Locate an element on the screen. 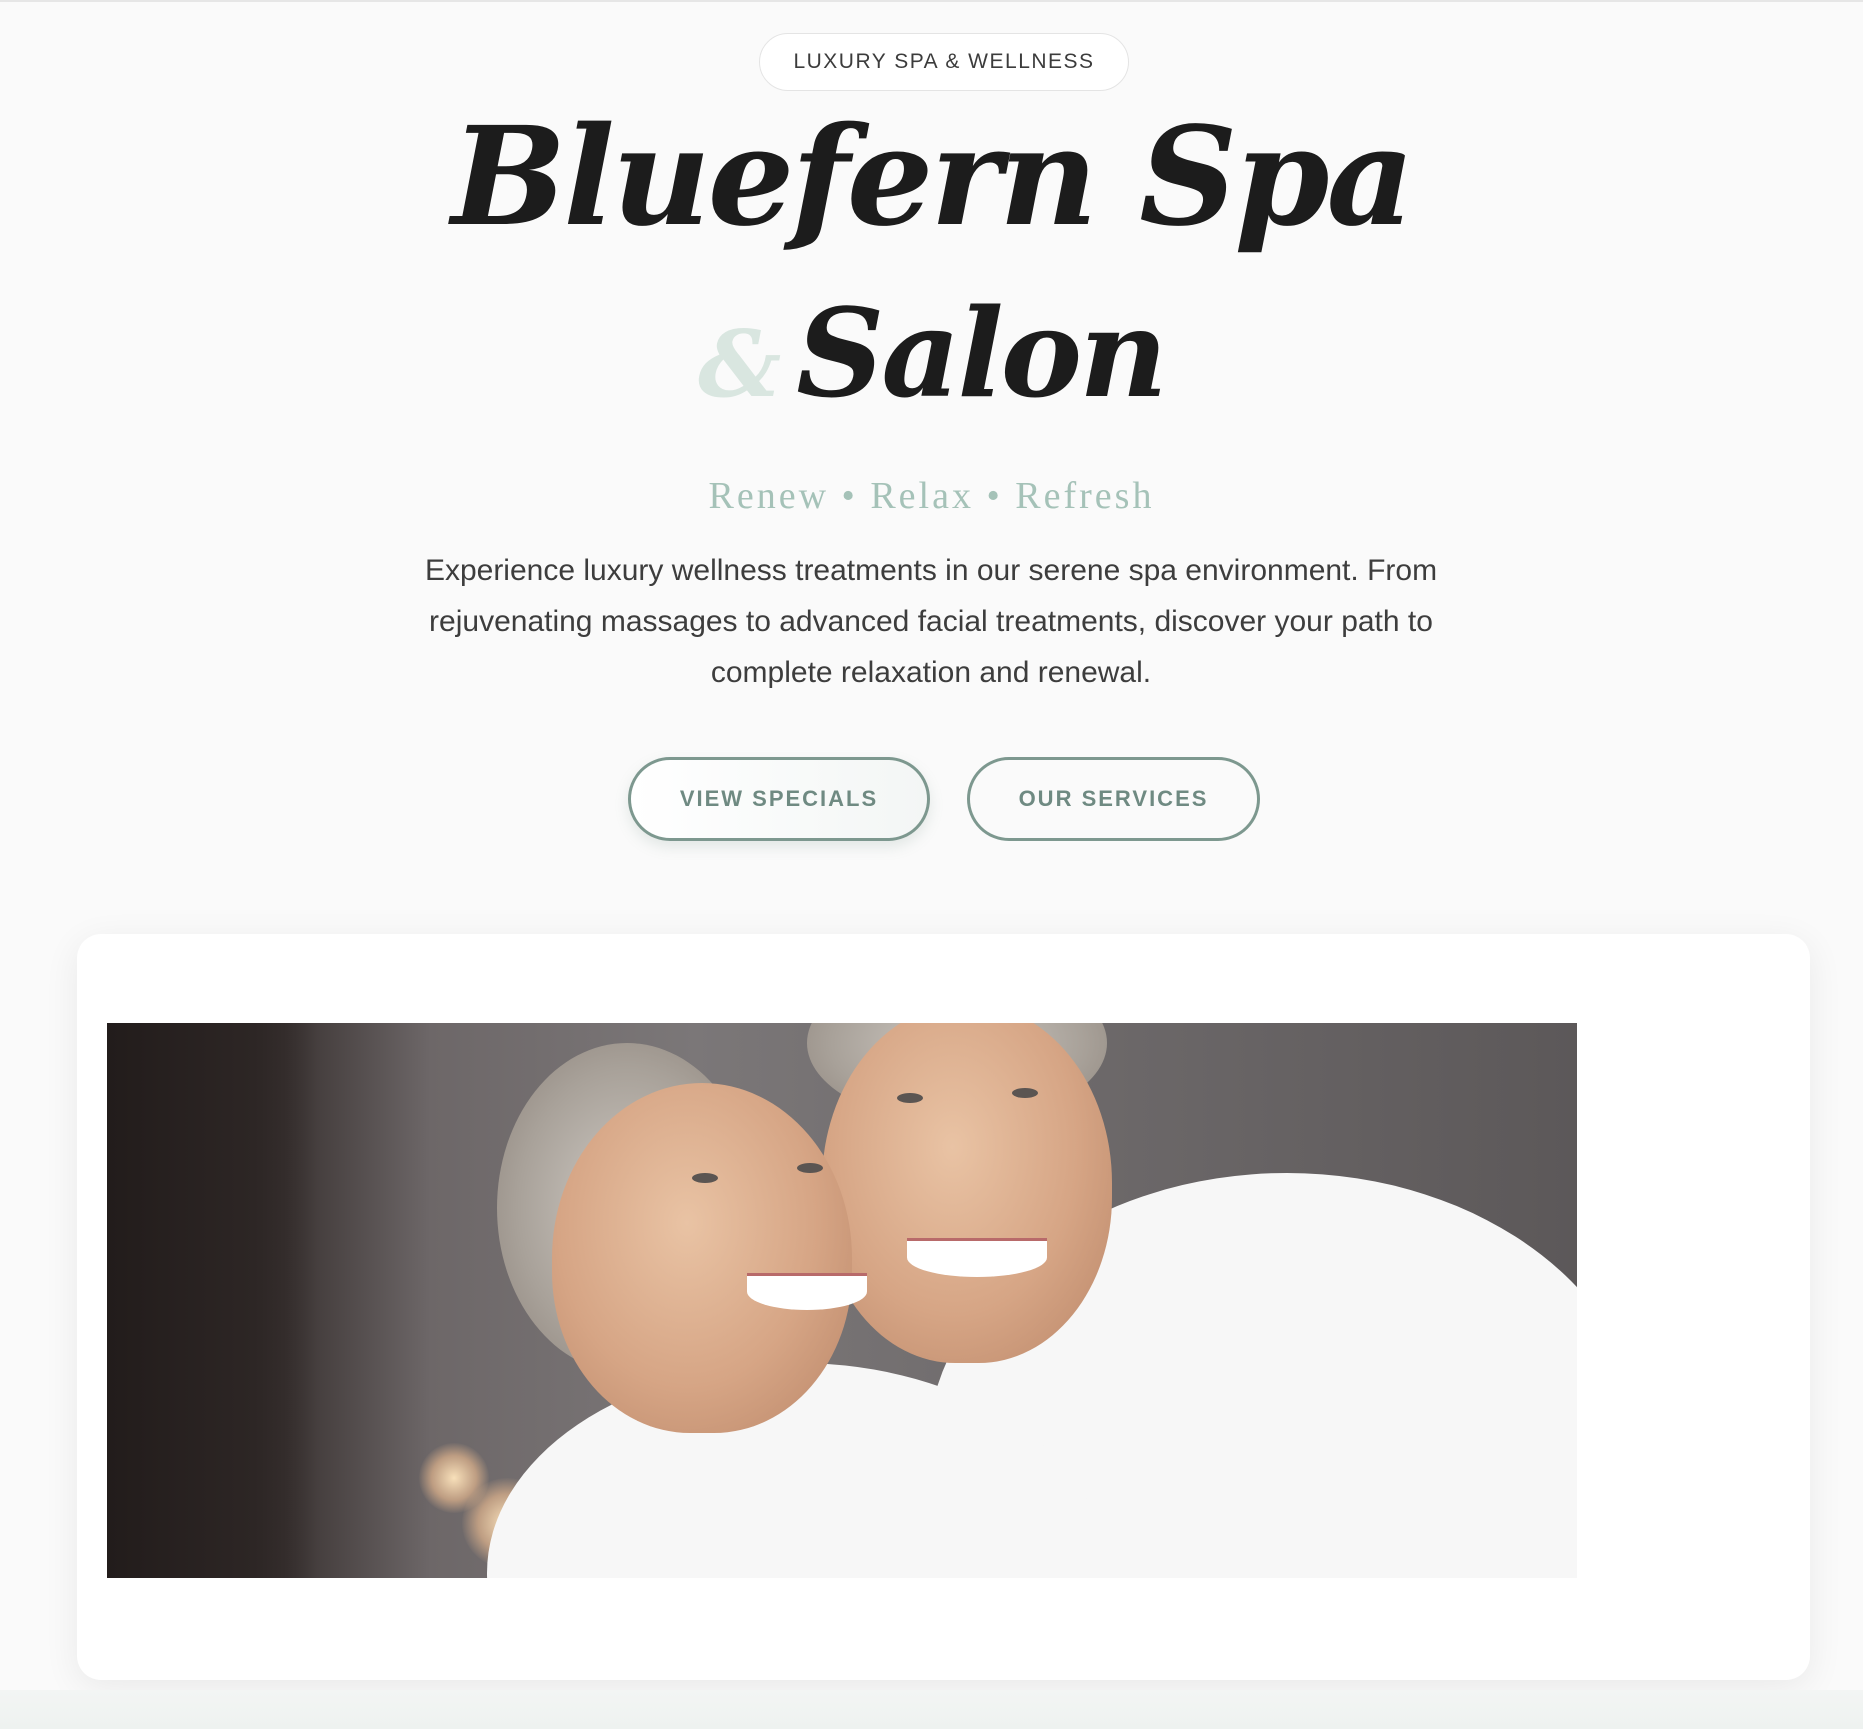 This screenshot has height=1729, width=1863. woman-face is located at coordinates (702, 1258).